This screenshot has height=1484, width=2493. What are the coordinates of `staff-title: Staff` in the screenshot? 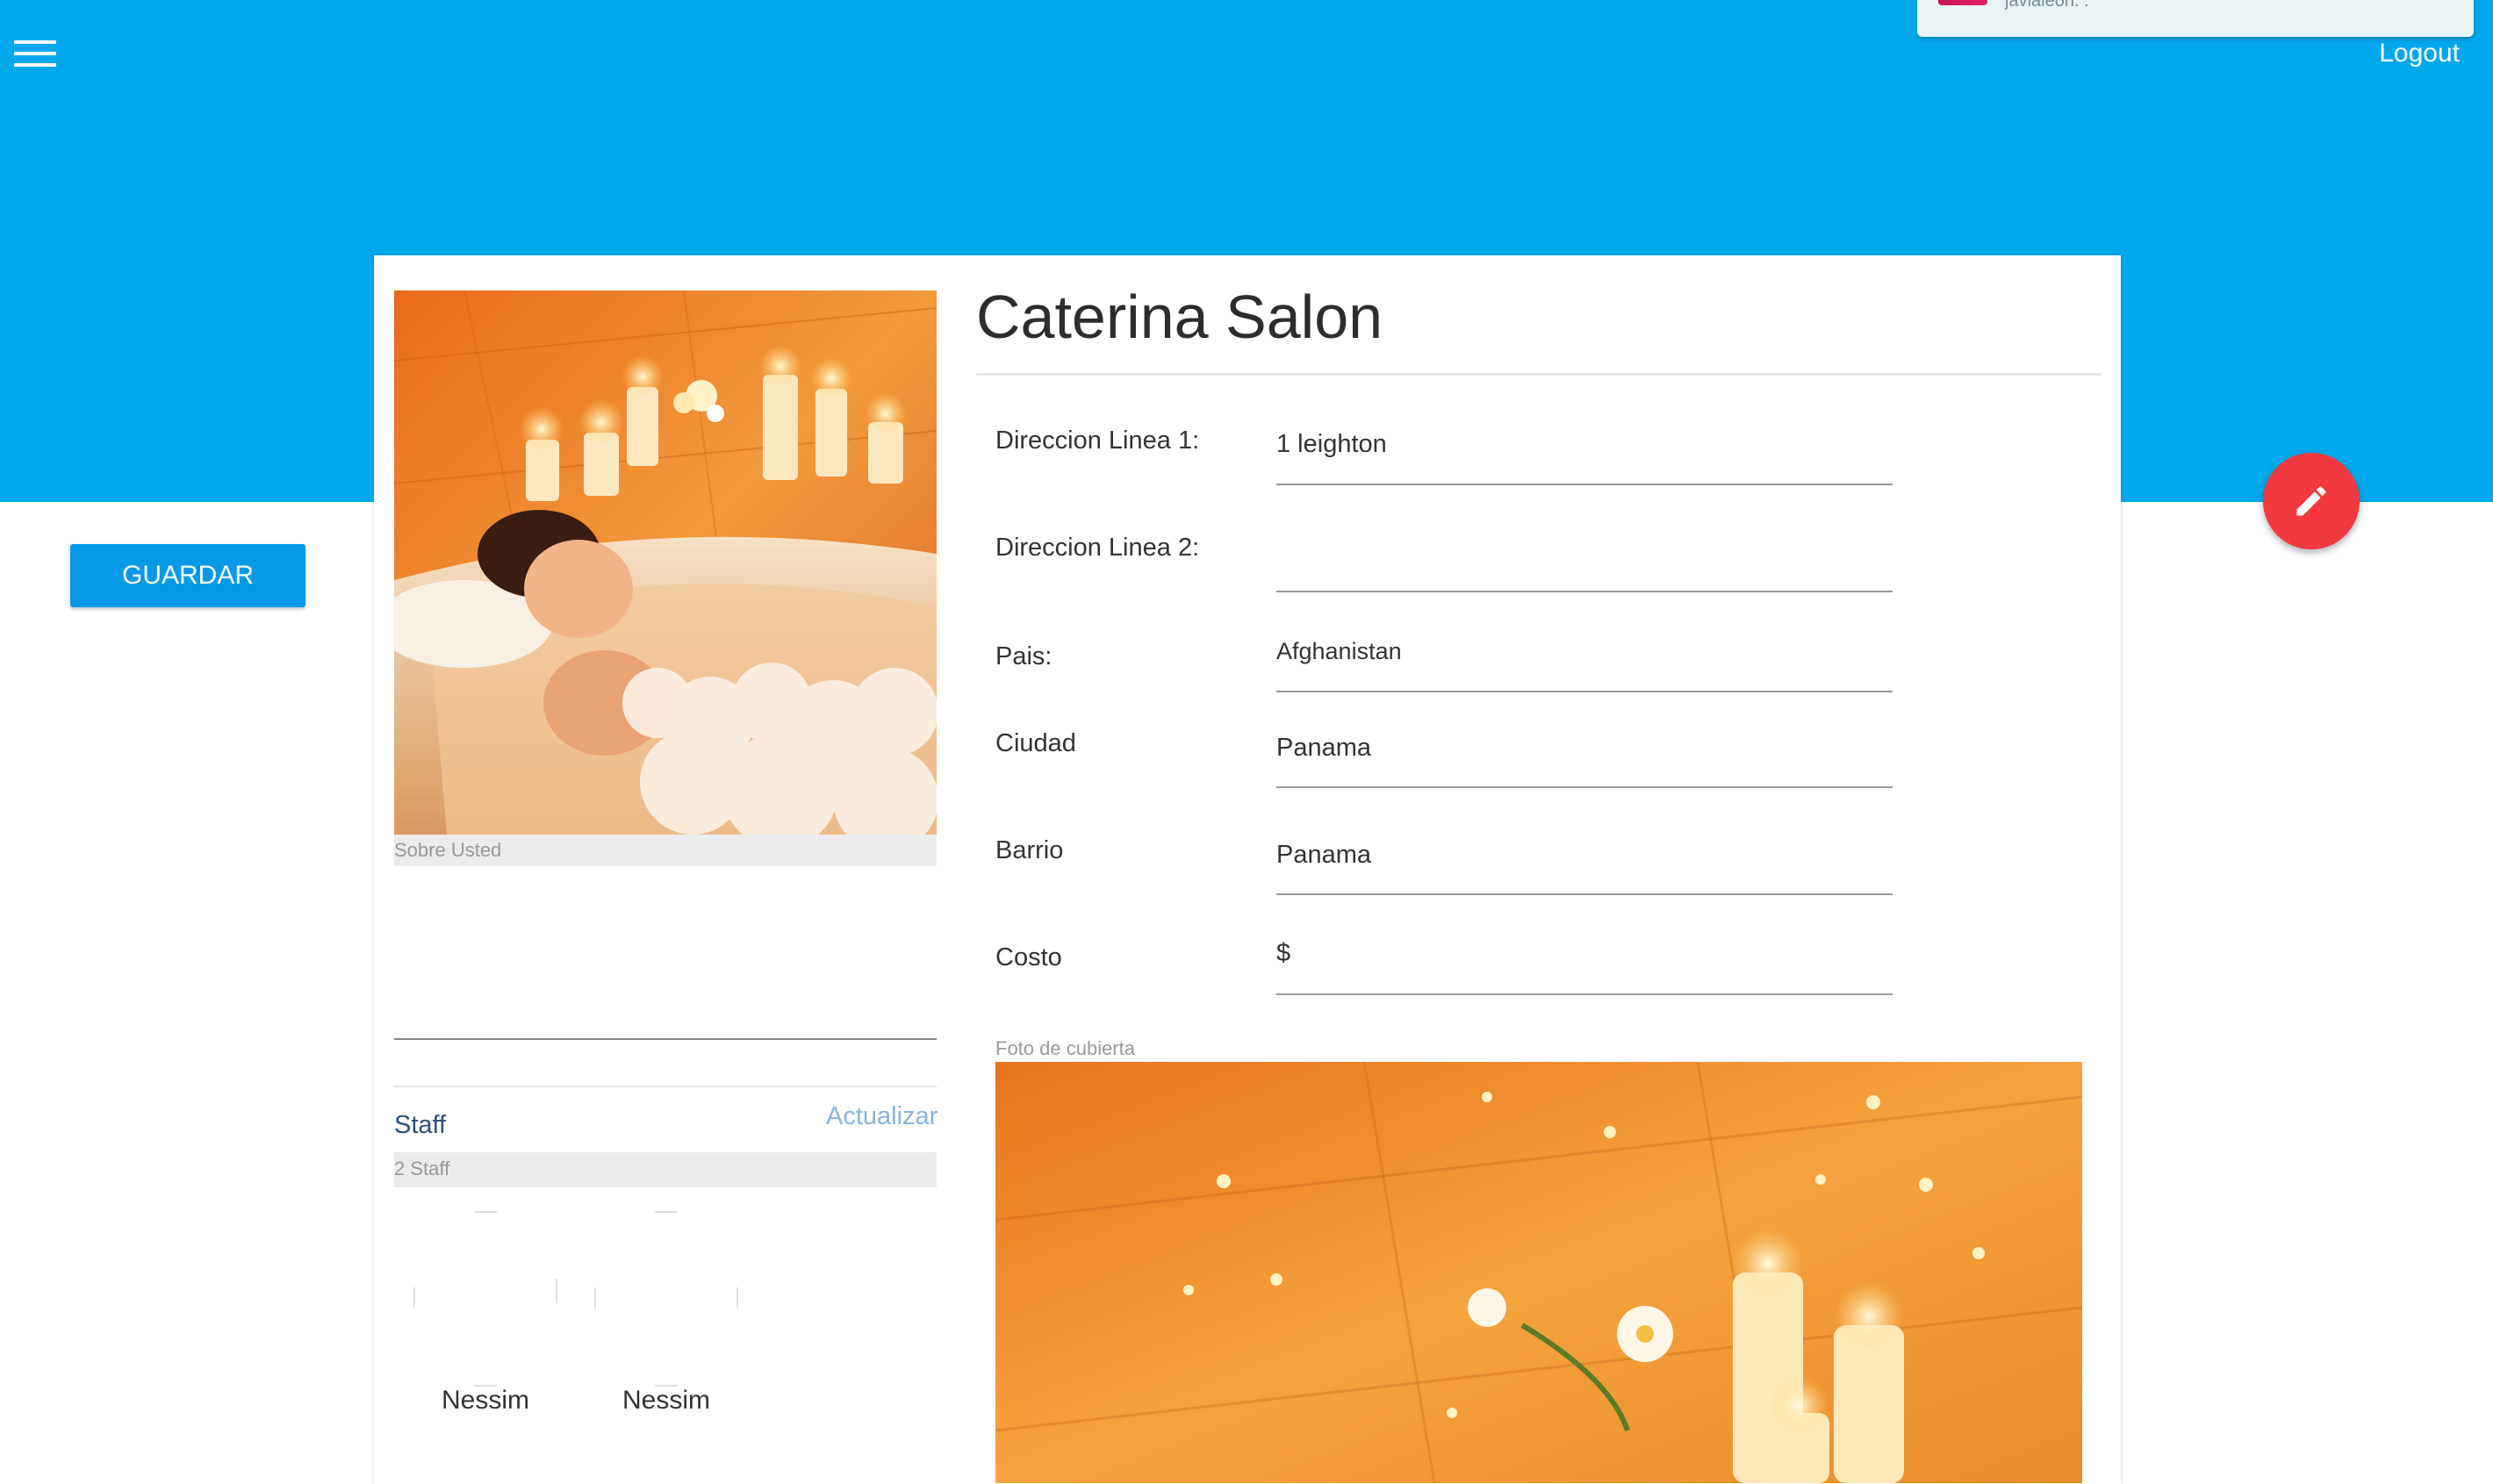 It's located at (420, 1125).